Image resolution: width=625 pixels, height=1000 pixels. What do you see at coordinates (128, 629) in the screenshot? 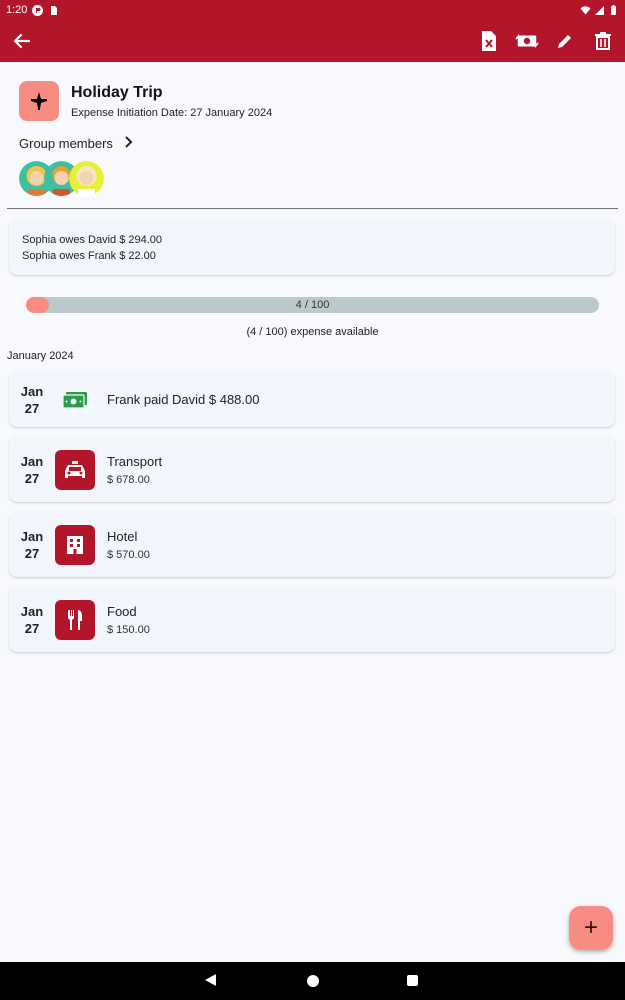
I see `expense-amount: $ 150.00` at bounding box center [128, 629].